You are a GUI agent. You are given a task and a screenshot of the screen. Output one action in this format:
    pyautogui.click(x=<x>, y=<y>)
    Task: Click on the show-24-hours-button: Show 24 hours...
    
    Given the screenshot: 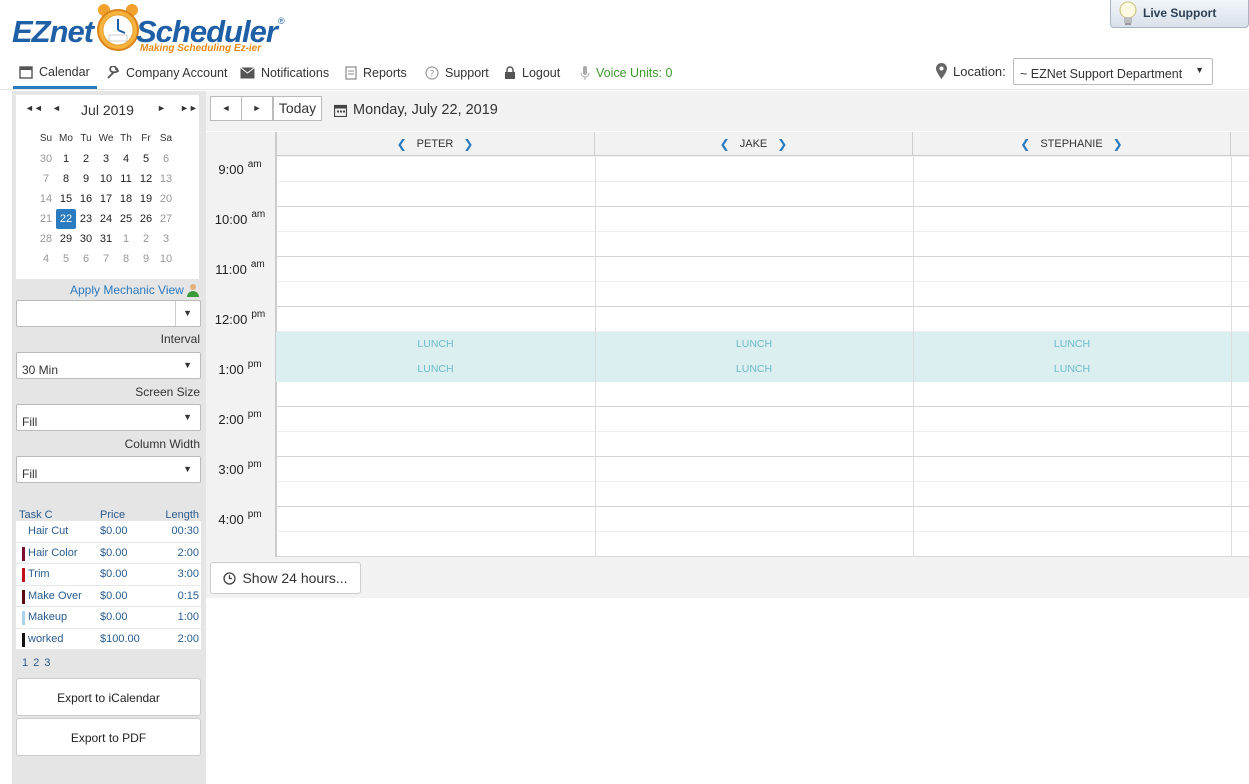 What is the action you would take?
    pyautogui.click(x=285, y=578)
    